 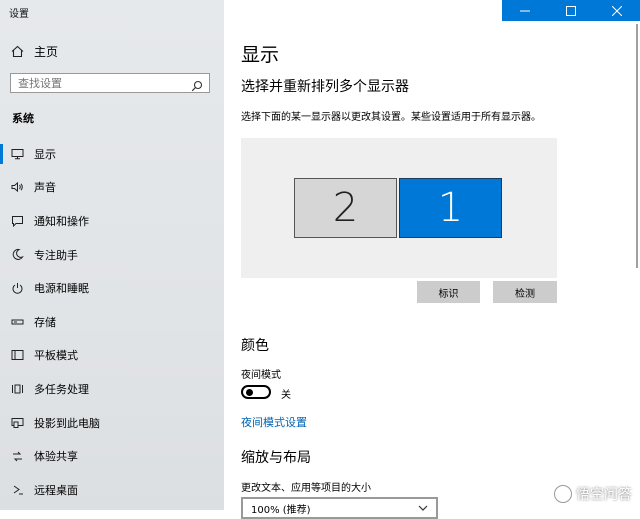 I want to click on sidebar-item-label: 通知和操作, so click(x=61, y=221).